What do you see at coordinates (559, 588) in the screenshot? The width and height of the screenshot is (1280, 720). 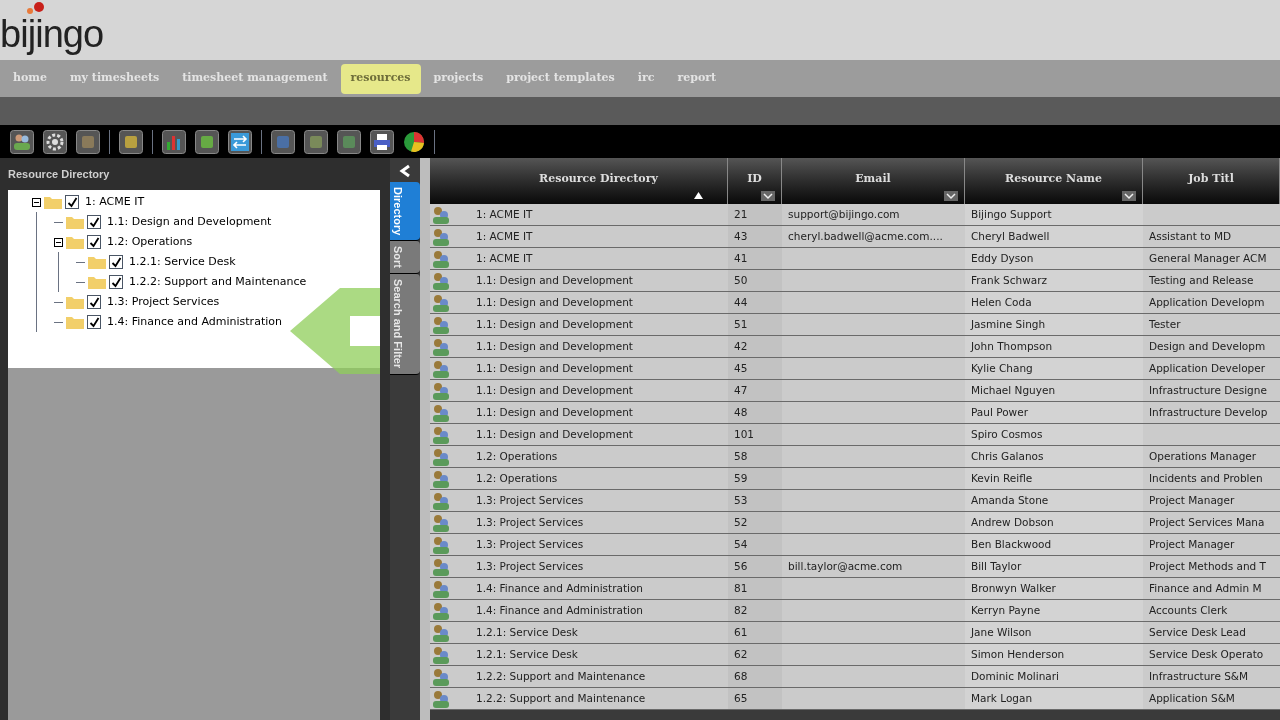 I see `table-cell-text: 1.4: Finance and Administration` at bounding box center [559, 588].